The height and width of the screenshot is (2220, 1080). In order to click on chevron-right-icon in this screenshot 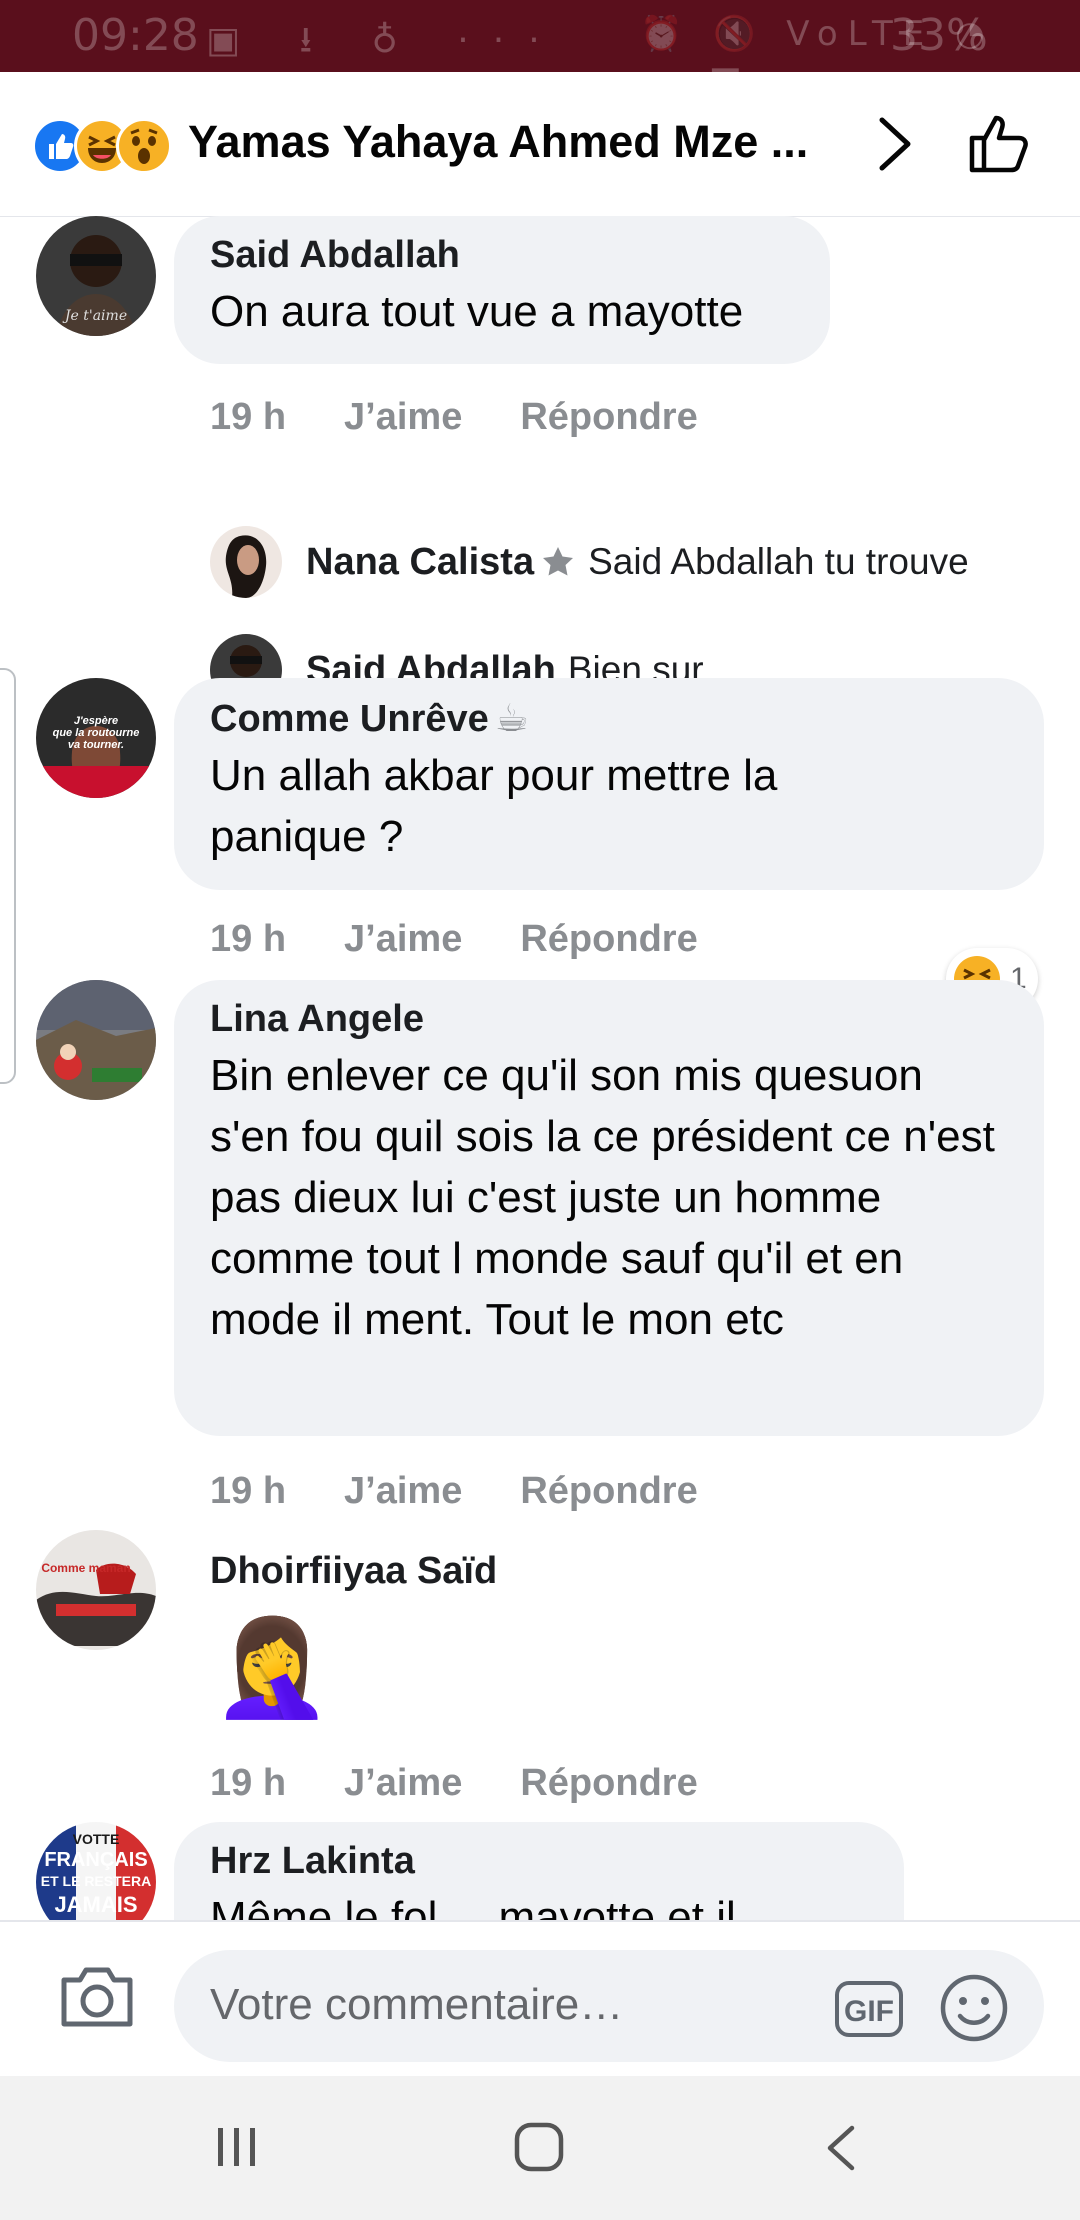, I will do `click(895, 144)`.